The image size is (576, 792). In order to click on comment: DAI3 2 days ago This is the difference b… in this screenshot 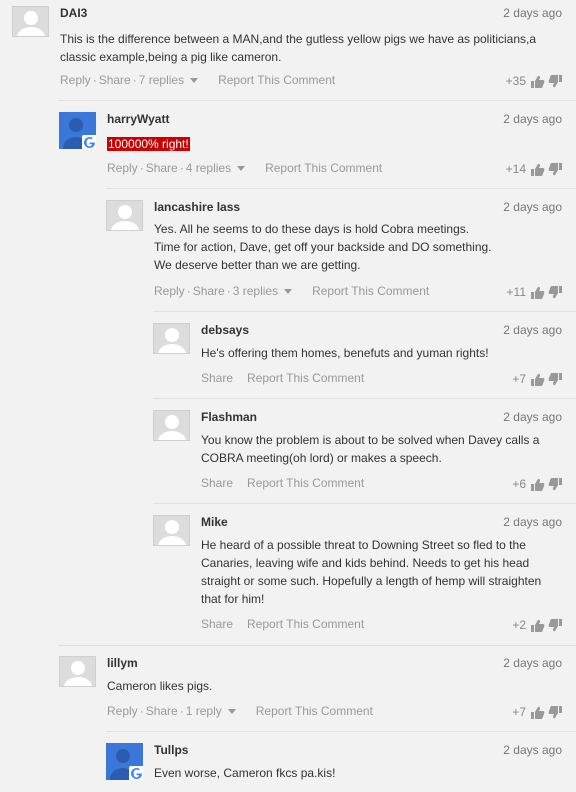, I will do `click(287, 51)`.